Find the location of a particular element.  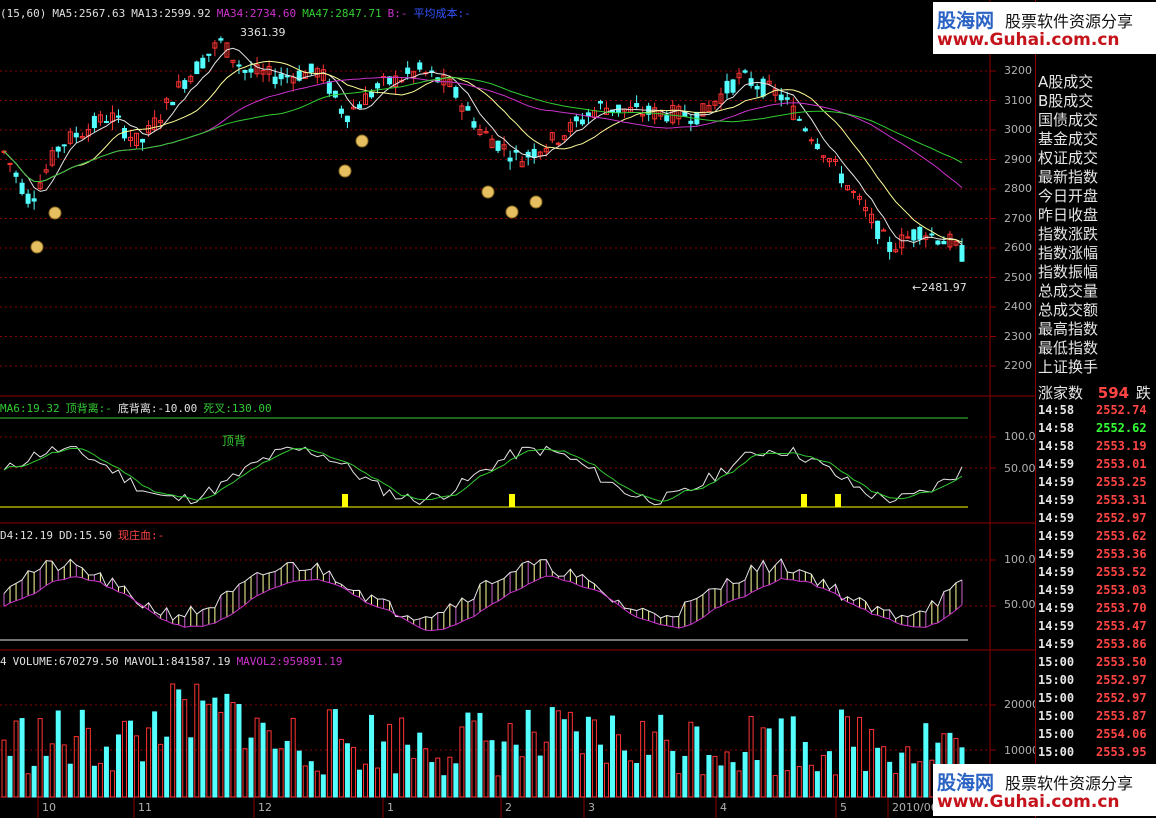

tick-price: 2552.97 is located at coordinates (1121, 698).